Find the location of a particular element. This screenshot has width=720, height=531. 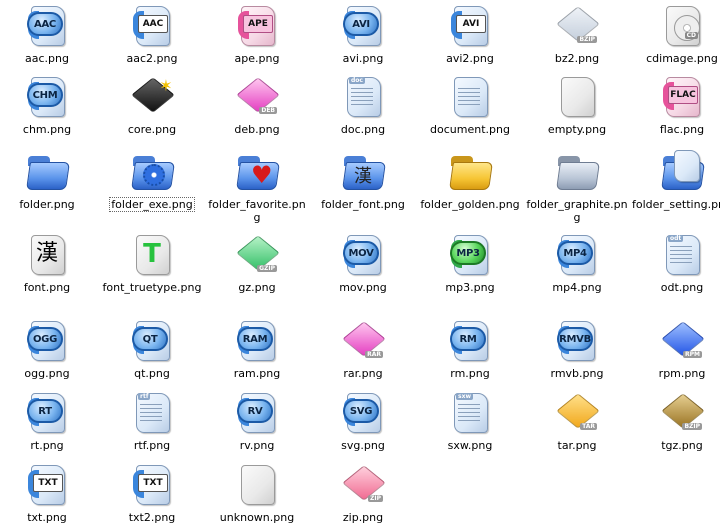

rm-icon: RM is located at coordinates (470, 340).